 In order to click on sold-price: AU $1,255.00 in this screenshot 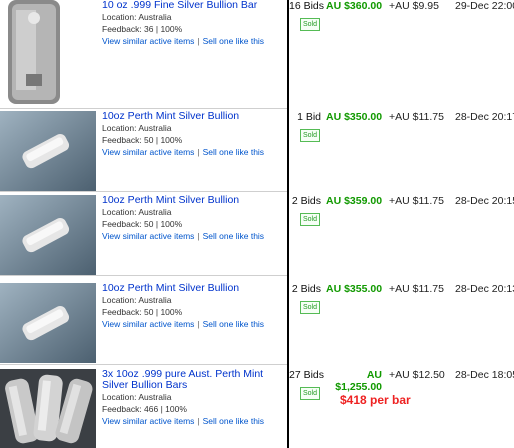, I will do `click(356, 381)`.